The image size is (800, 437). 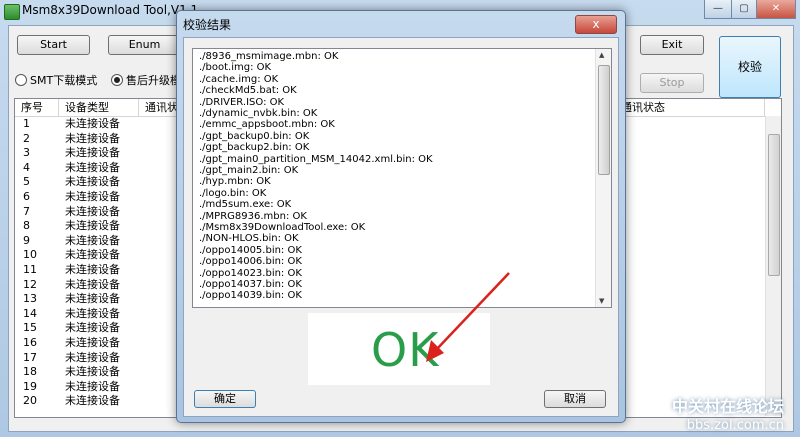 What do you see at coordinates (249, 239) in the screenshot?
I see `list-item: ./NON-HLOS.bin: OK` at bounding box center [249, 239].